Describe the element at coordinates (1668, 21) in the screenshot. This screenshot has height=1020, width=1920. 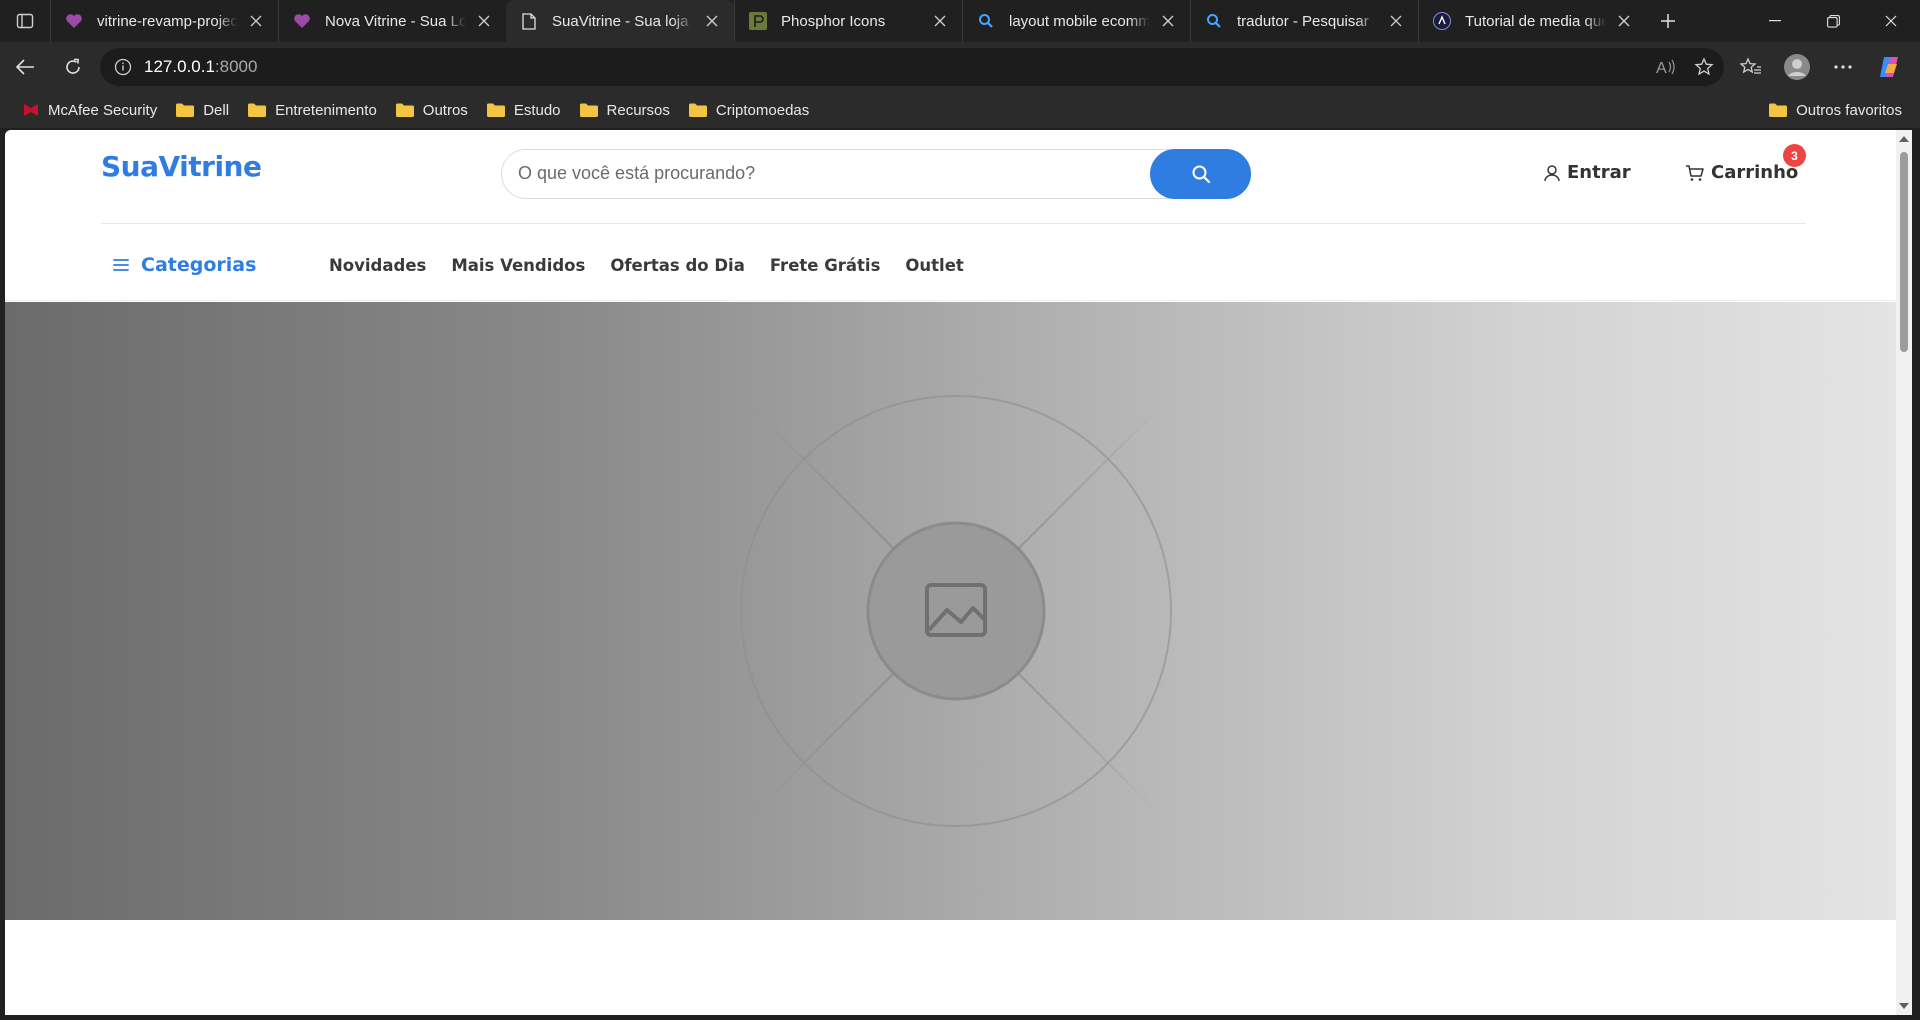
I see `new-tab-button` at that location.